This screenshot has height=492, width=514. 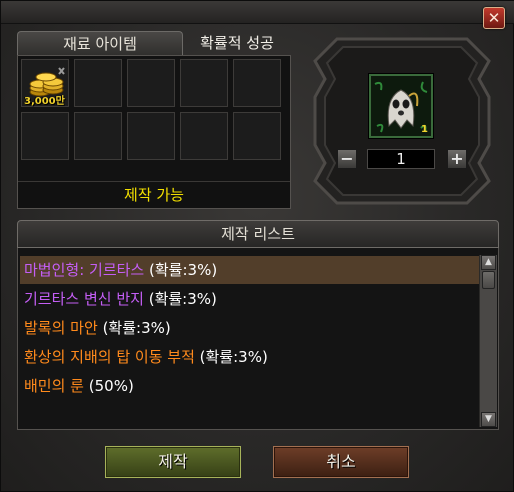 I want to click on scroll-down-button: ▼, so click(x=488, y=419).